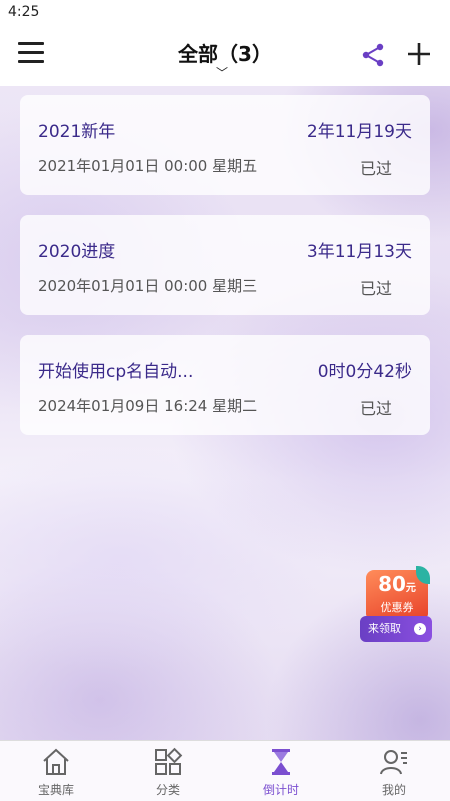 Image resolution: width=450 pixels, height=801 pixels. I want to click on tab-label: 我的, so click(393, 790).